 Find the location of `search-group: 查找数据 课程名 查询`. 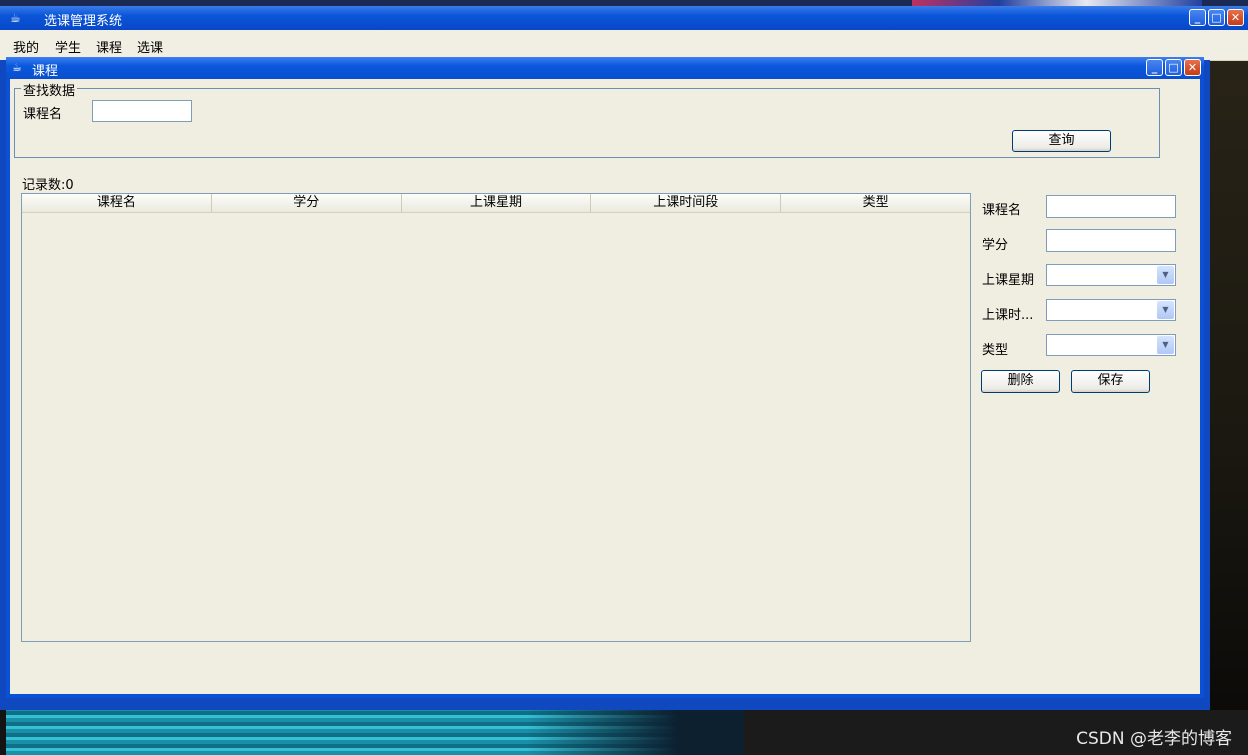

search-group: 查找数据 课程名 查询 is located at coordinates (587, 119).